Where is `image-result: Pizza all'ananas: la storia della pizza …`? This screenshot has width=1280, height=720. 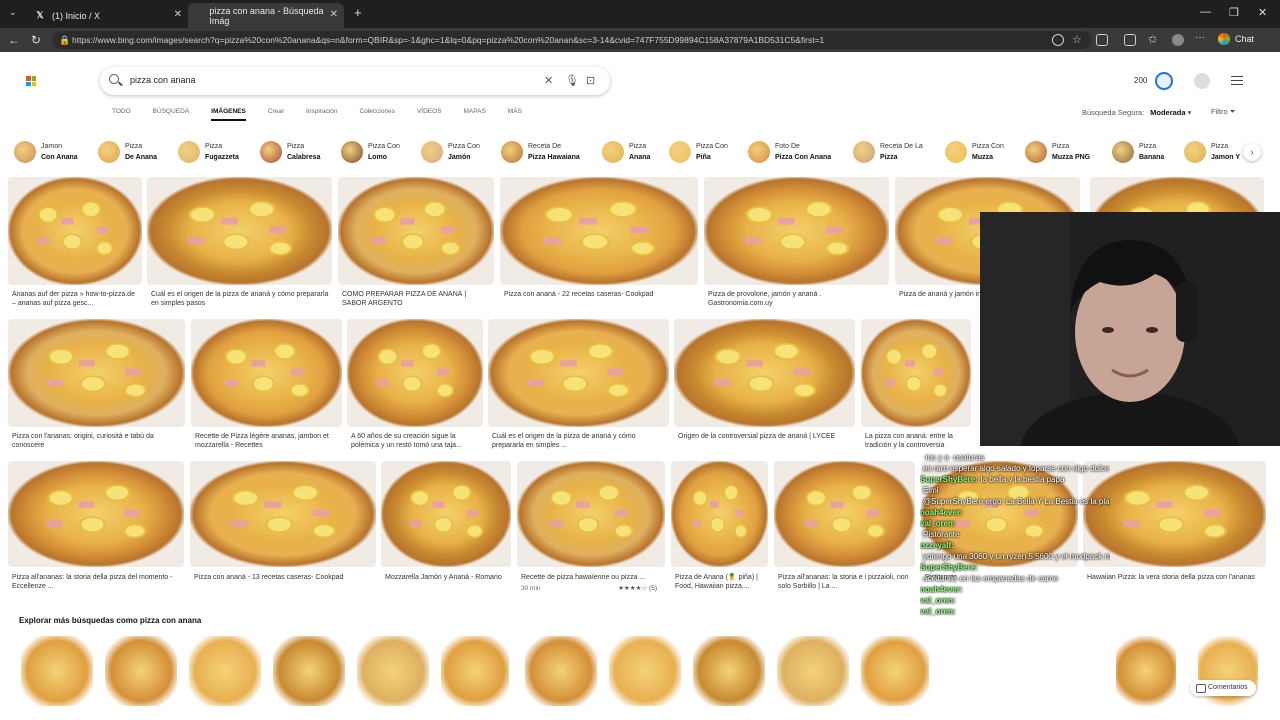 image-result: Pizza all'ananas: la storia della pizza … is located at coordinates (96, 531).